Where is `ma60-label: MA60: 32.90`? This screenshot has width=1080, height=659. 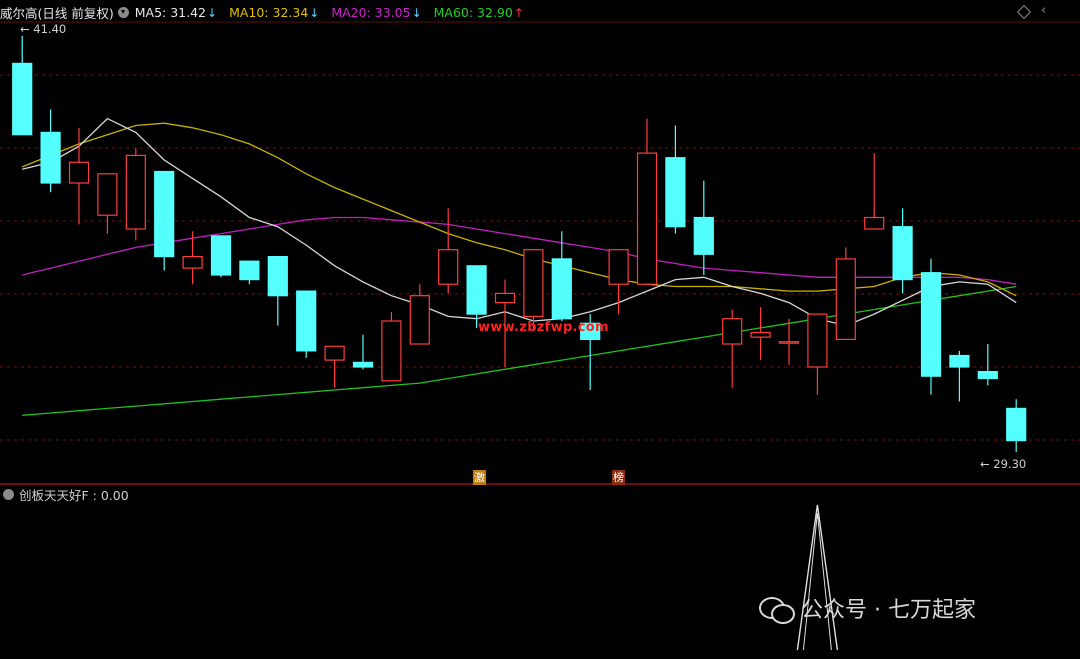 ma60-label: MA60: 32.90 is located at coordinates (473, 12).